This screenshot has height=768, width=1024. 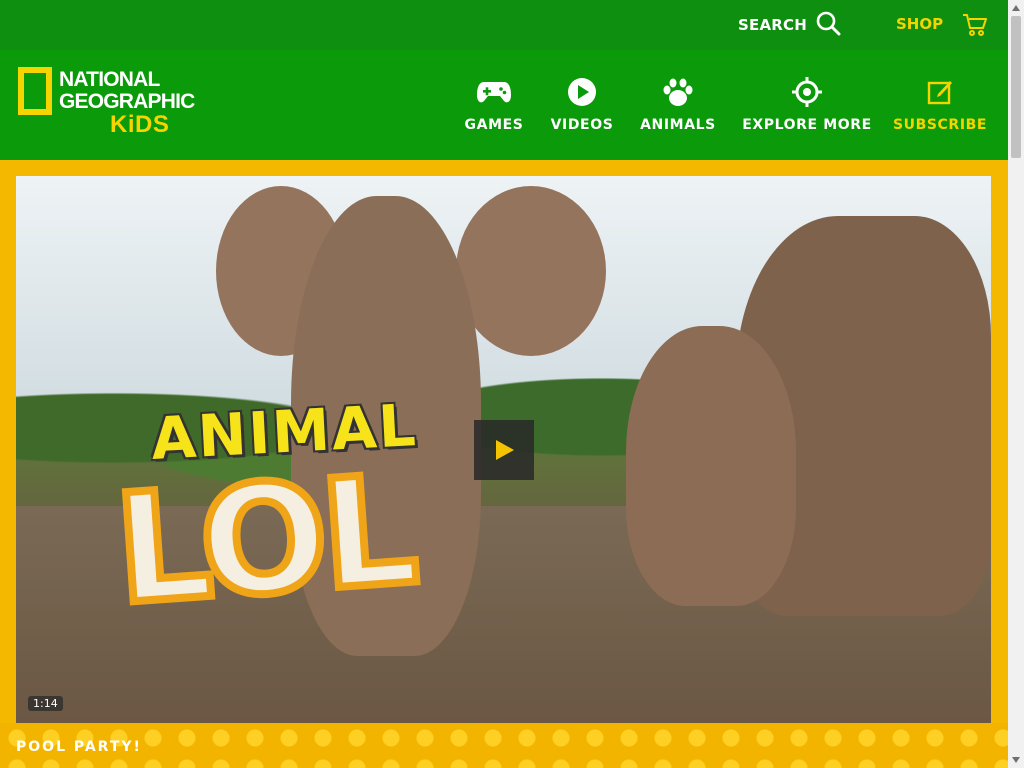 What do you see at coordinates (263, 541) in the screenshot?
I see `video-title-lol: LOL` at bounding box center [263, 541].